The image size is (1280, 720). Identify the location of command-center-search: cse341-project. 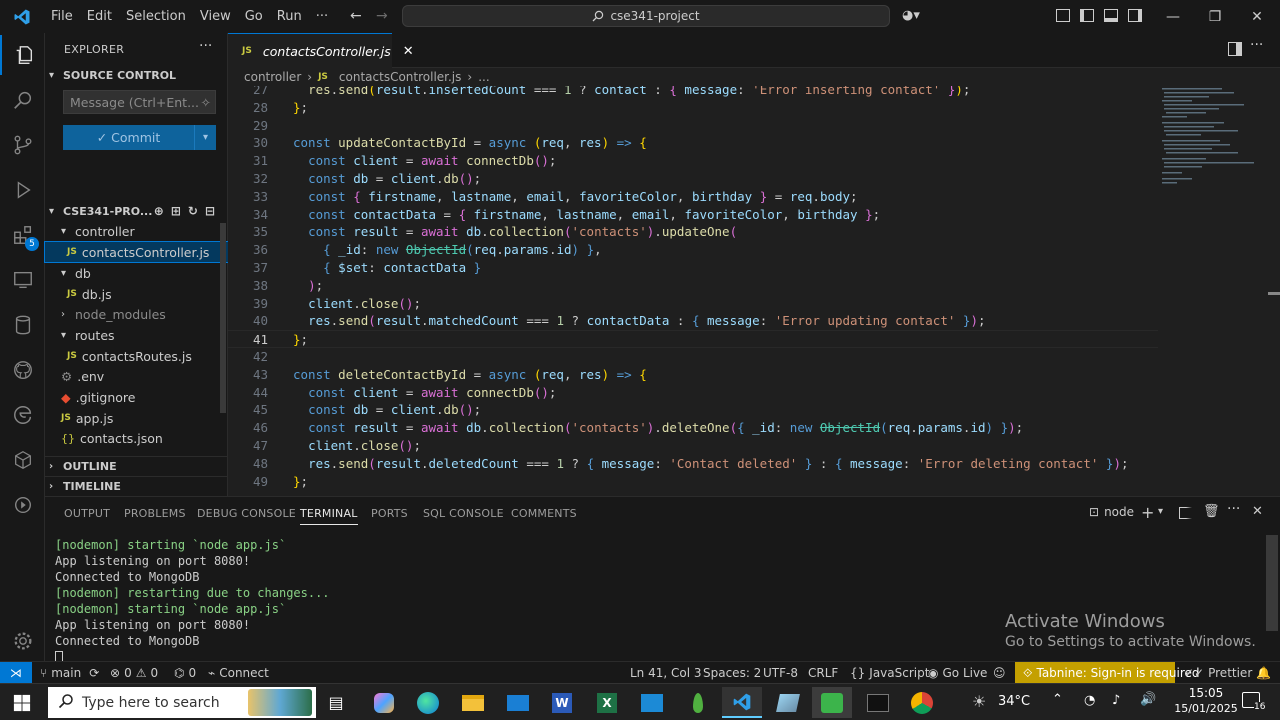
(646, 16).